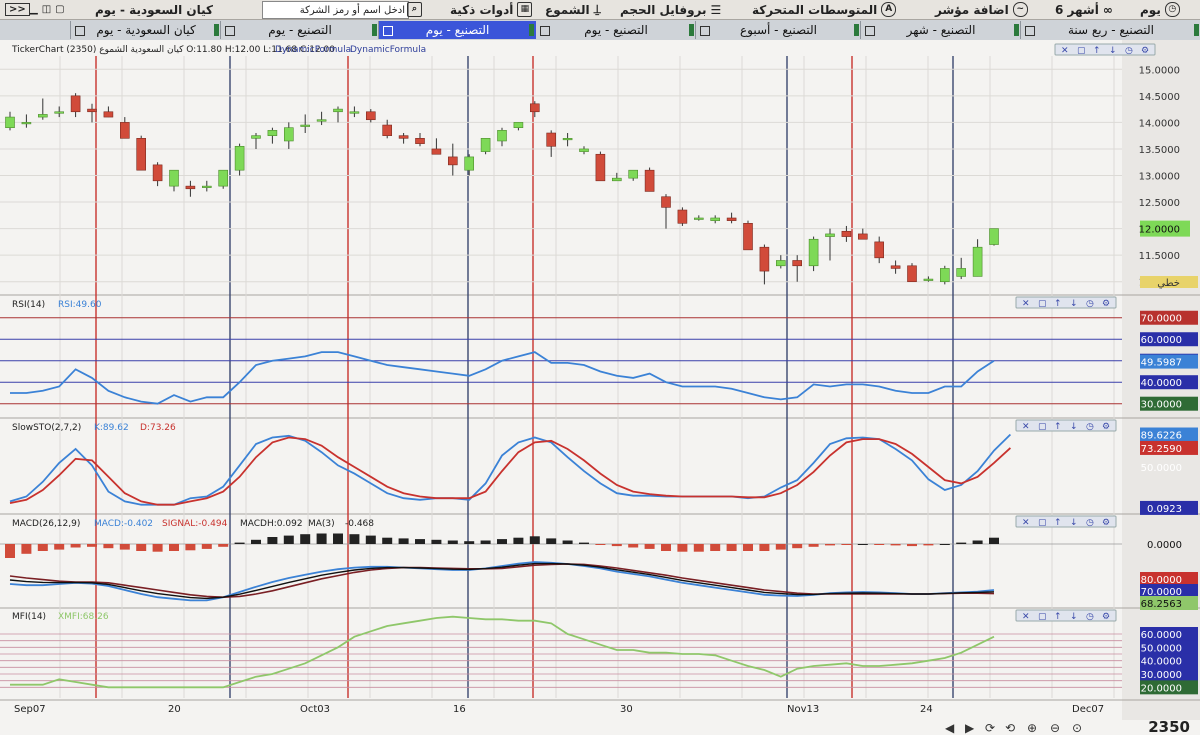 The height and width of the screenshot is (735, 1200). I want to click on nav-arrows-button: >>, so click(17, 9).